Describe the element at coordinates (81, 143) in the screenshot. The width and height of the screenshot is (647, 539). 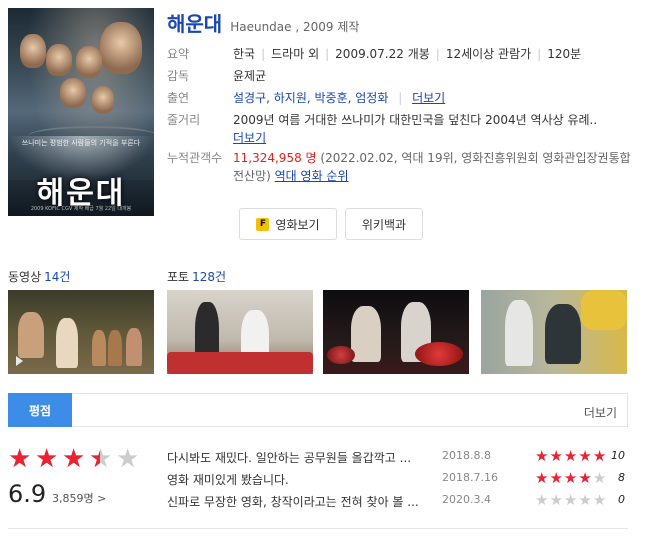
I see `poster-tagline: 쓰나미는 평범한 사람들의 기적을 부른다` at that location.